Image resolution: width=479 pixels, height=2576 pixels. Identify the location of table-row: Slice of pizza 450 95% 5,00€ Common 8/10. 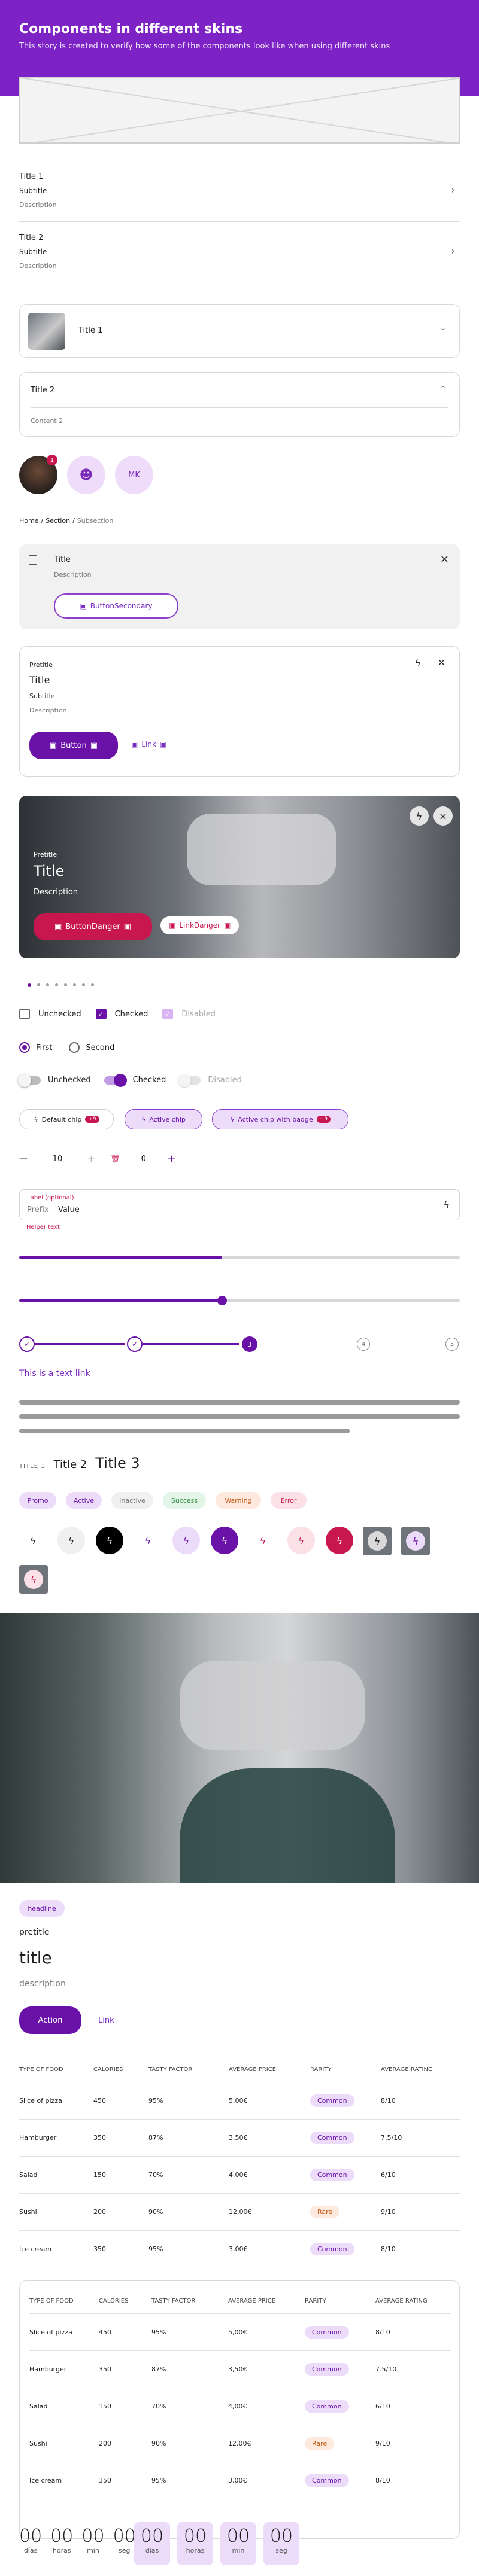
(239, 2100).